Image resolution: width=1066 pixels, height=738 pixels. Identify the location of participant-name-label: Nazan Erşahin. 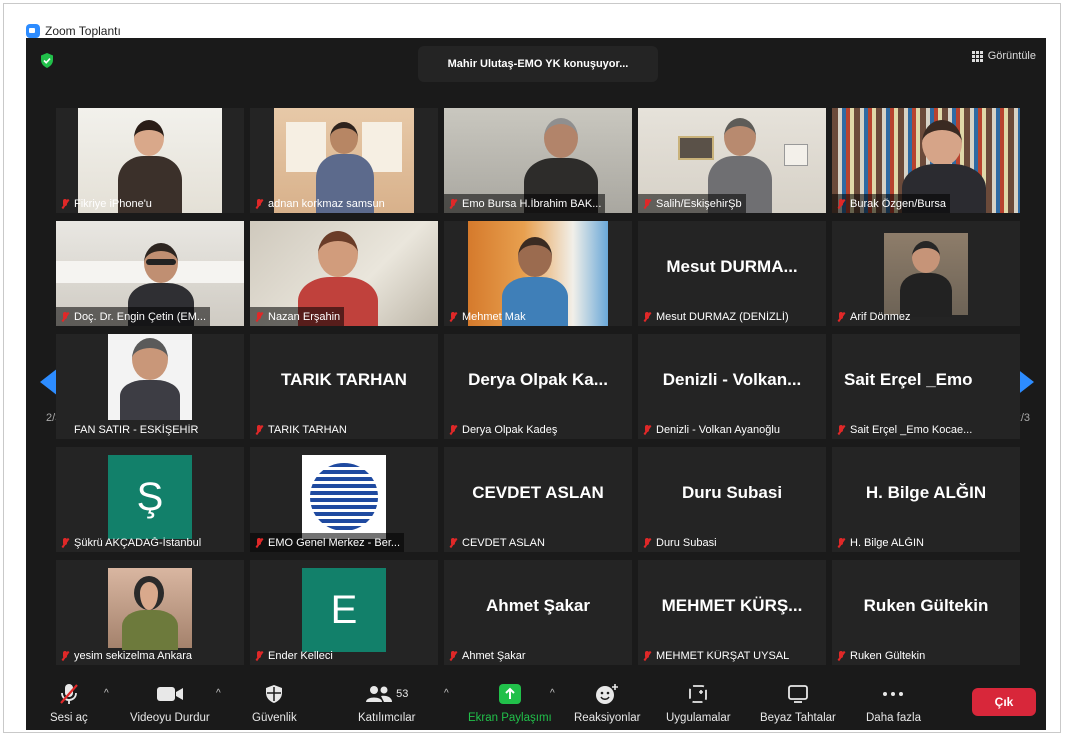
(297, 316).